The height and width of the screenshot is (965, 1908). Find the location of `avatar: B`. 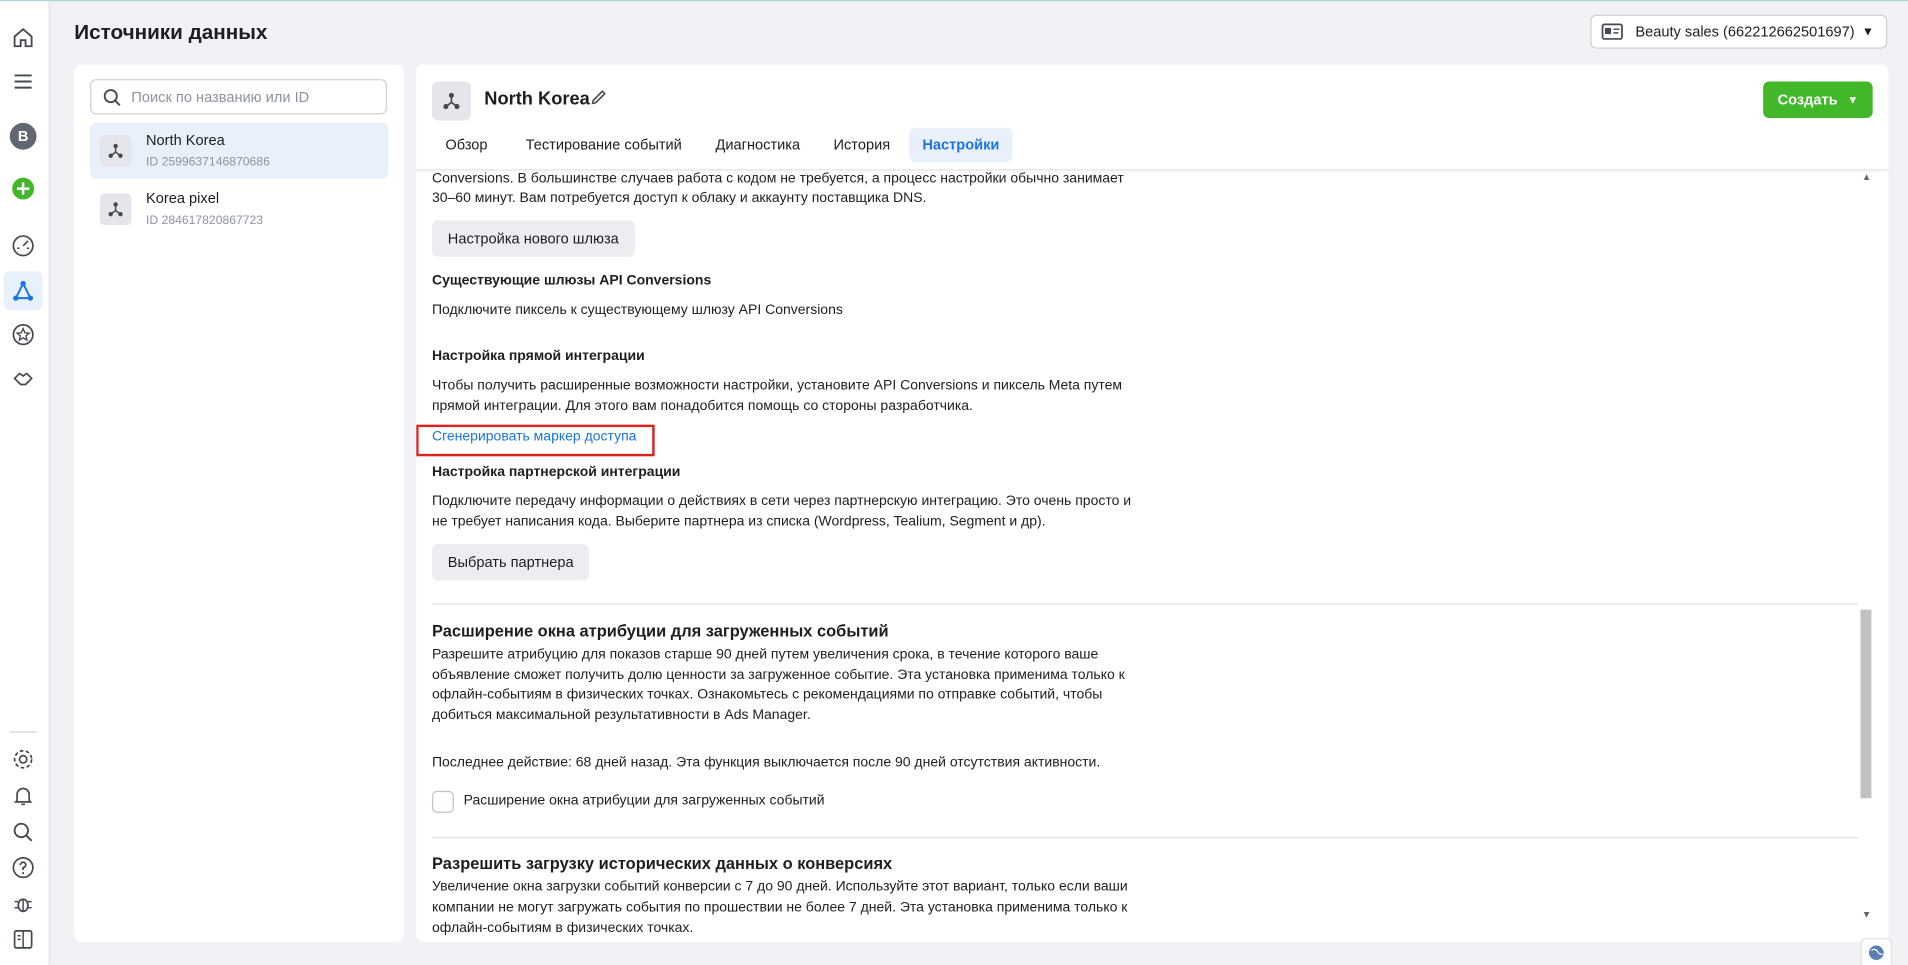

avatar: B is located at coordinates (23, 136).